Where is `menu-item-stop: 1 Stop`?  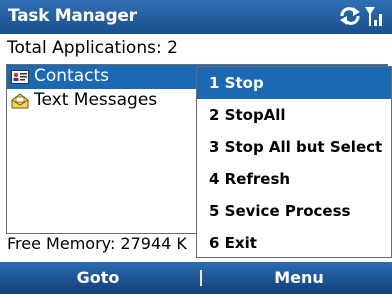 menu-item-stop: 1 Stop is located at coordinates (294, 83).